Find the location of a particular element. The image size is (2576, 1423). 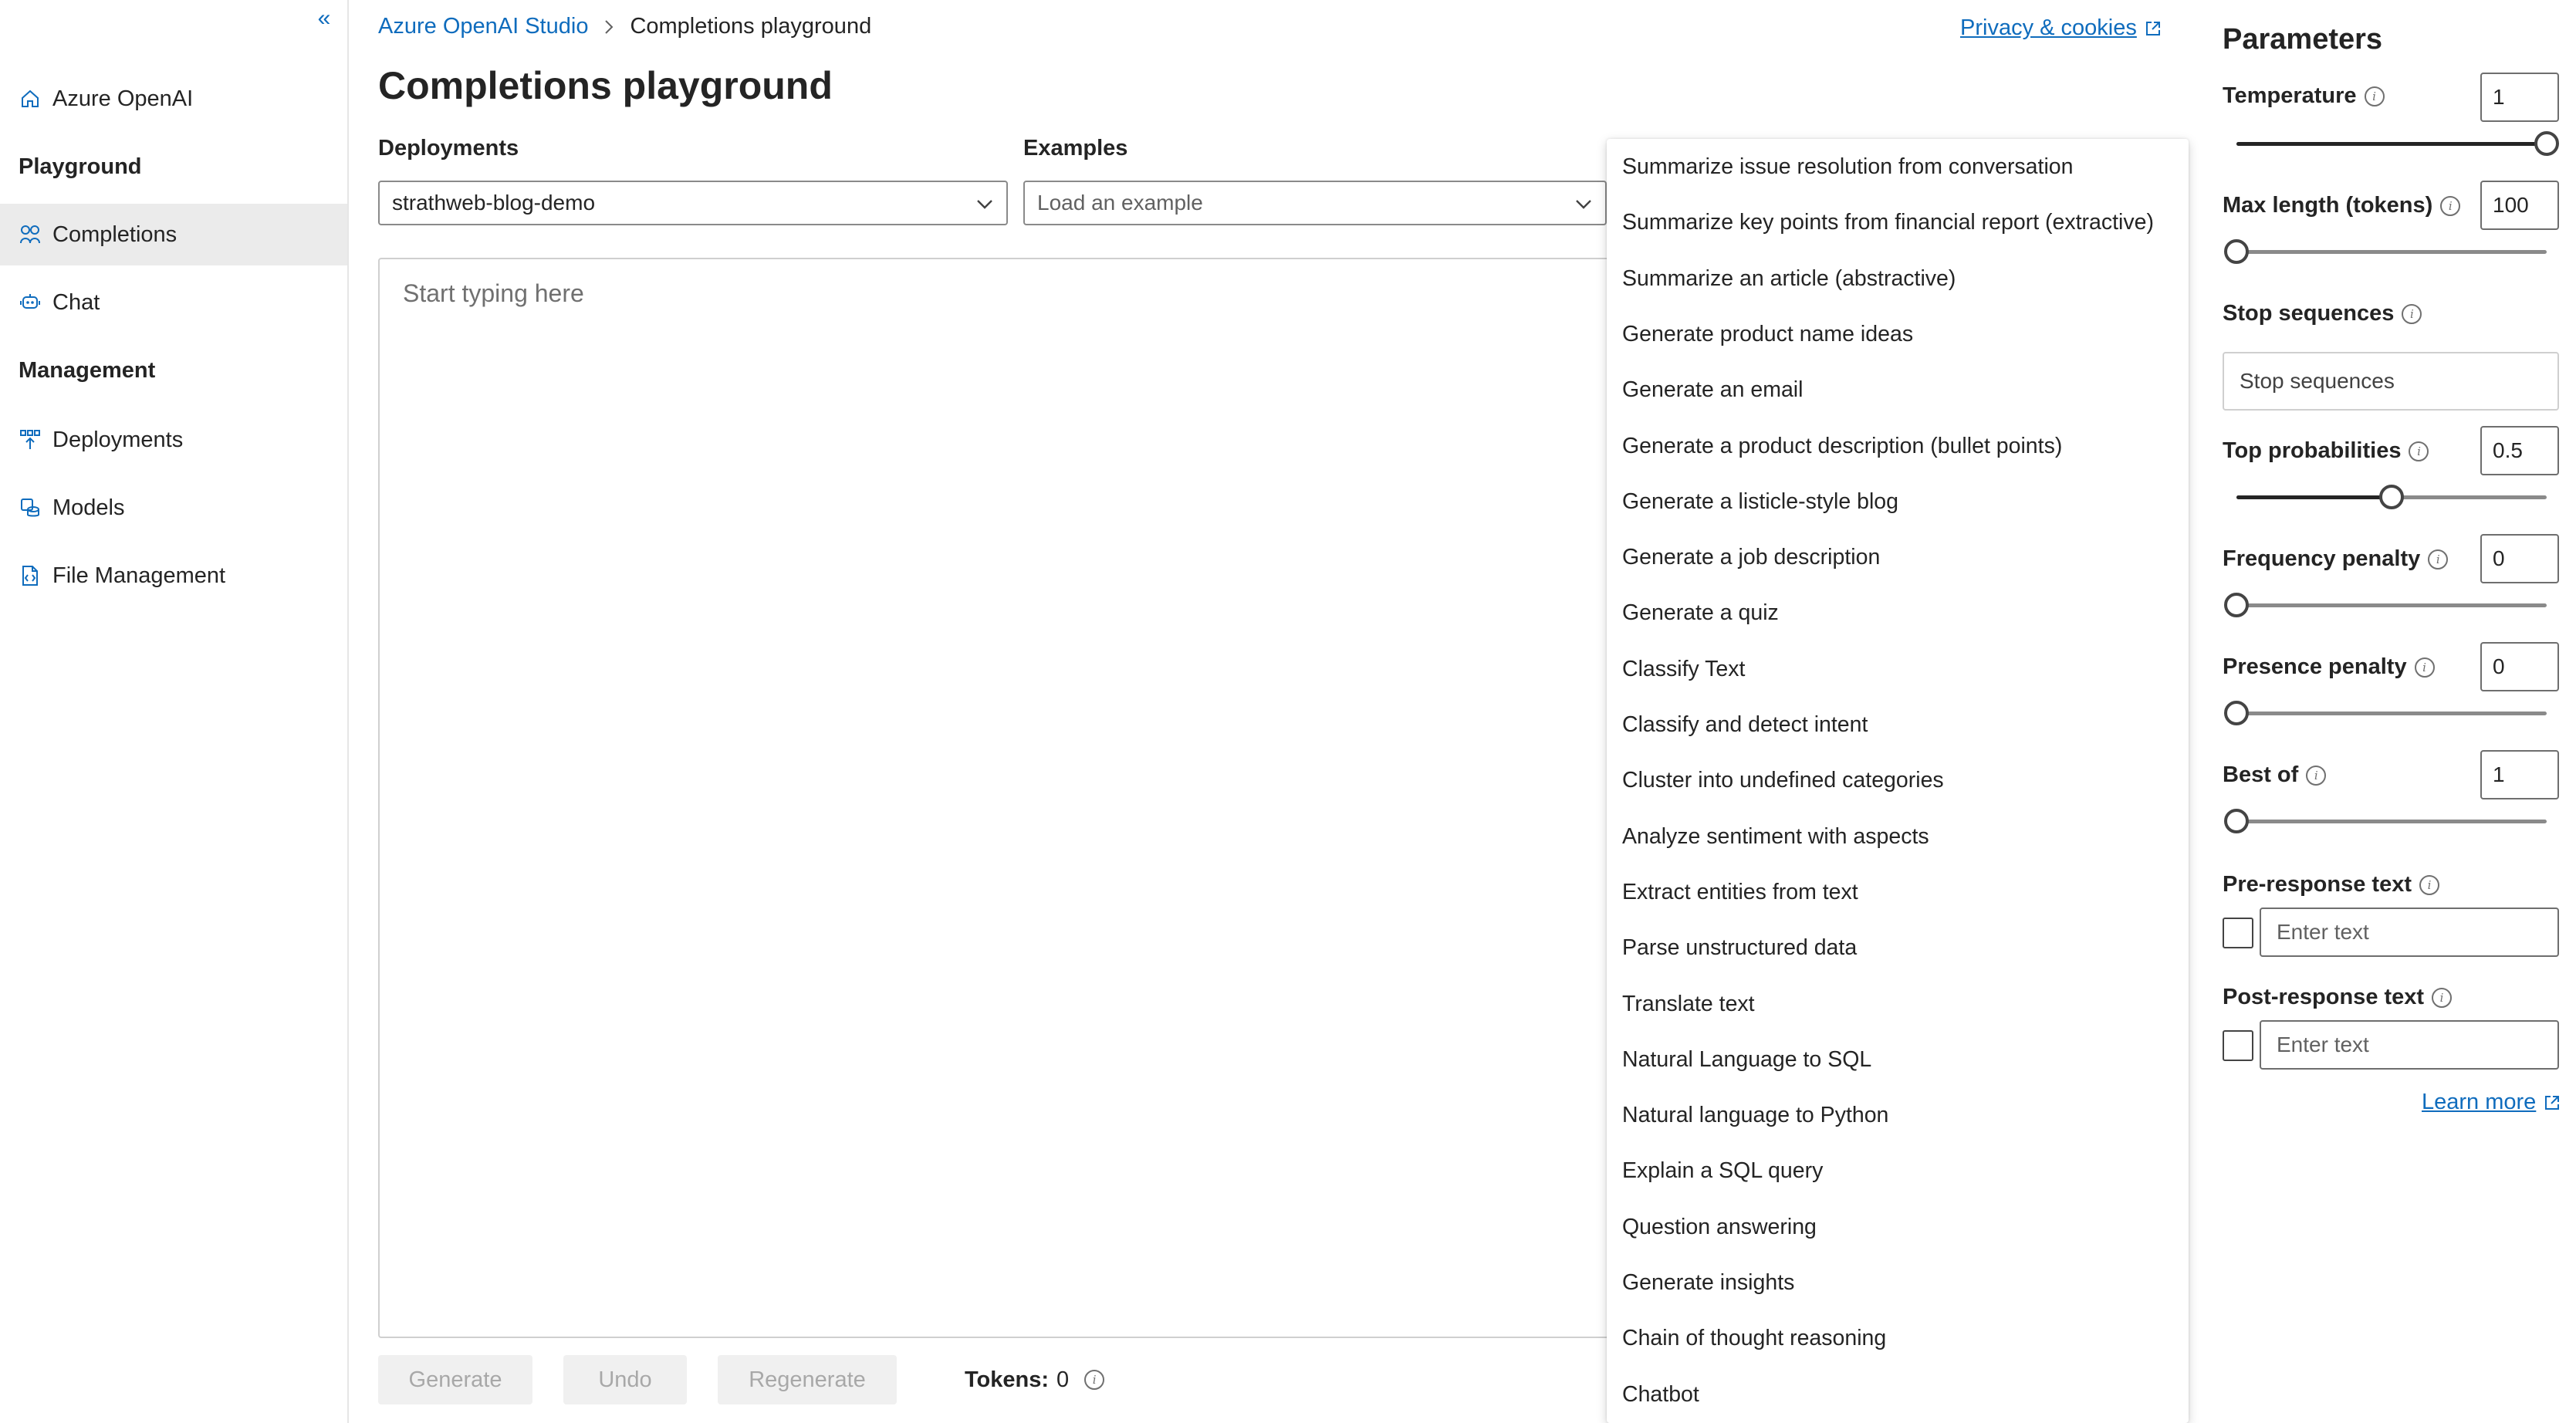

examples-menu-item: Summarize an article (abstractive) is located at coordinates (1900, 278).